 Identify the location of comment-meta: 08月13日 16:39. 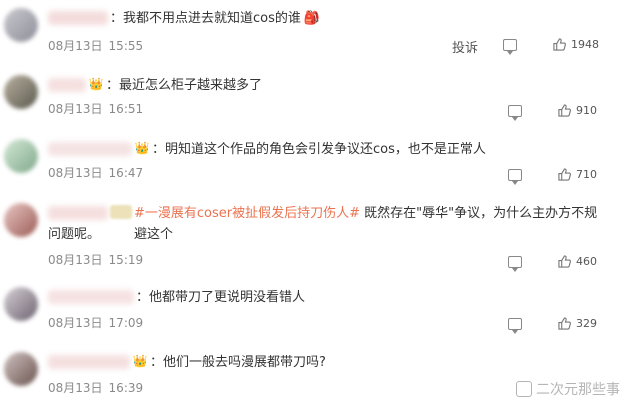
(95, 387).